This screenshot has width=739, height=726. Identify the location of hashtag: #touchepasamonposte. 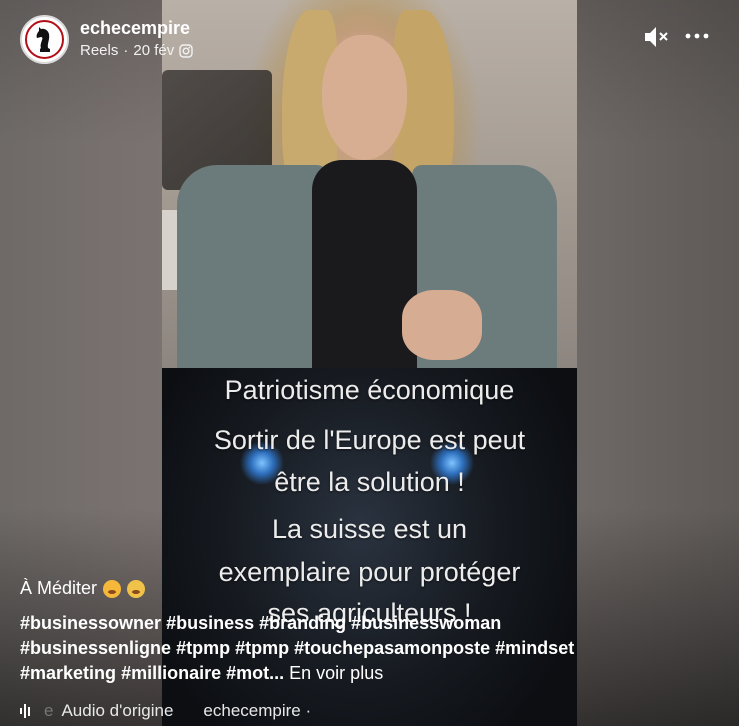
(392, 648).